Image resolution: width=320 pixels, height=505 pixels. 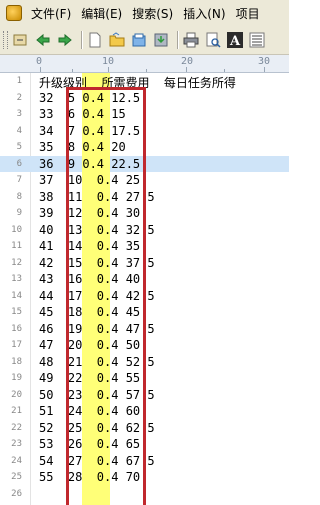 I want to click on line-number: 24, so click(x=16, y=460).